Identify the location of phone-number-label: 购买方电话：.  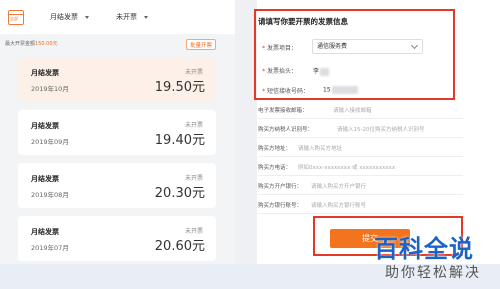
(275, 168).